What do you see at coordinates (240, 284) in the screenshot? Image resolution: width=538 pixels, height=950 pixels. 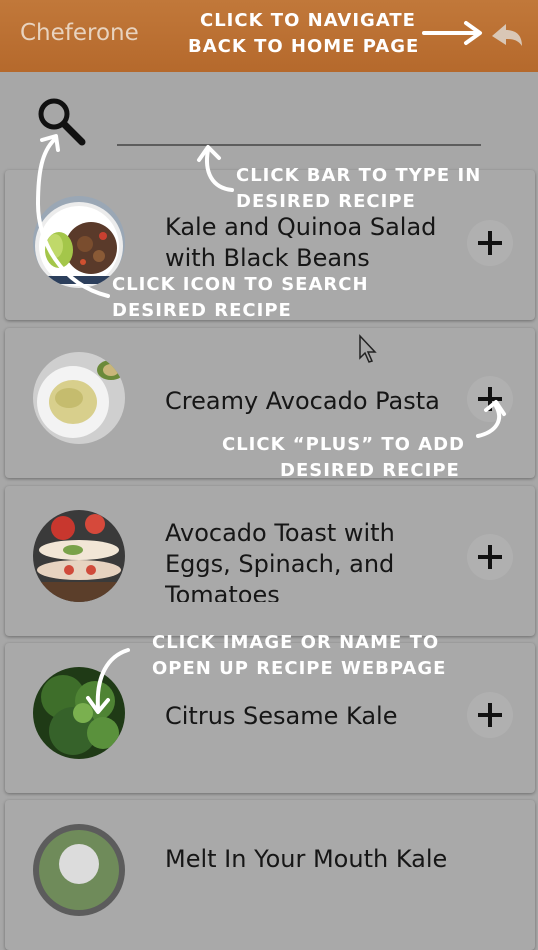 I see `annotation-search-line1: CLICK ICON TO SEARCH` at bounding box center [240, 284].